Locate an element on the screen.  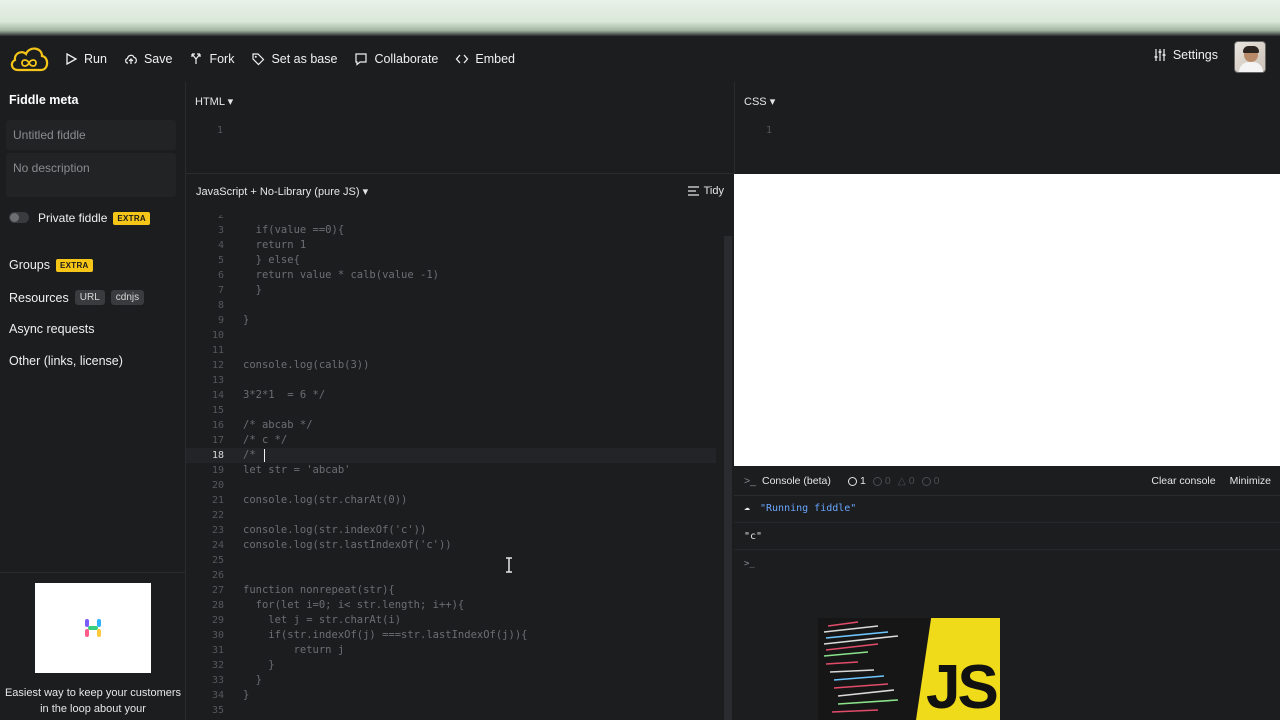
line-number: 29 is located at coordinates (217, 620).